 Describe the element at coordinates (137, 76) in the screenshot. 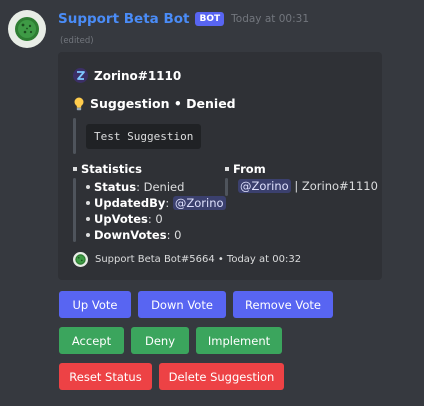

I see `author-name: Zorino#1110` at that location.